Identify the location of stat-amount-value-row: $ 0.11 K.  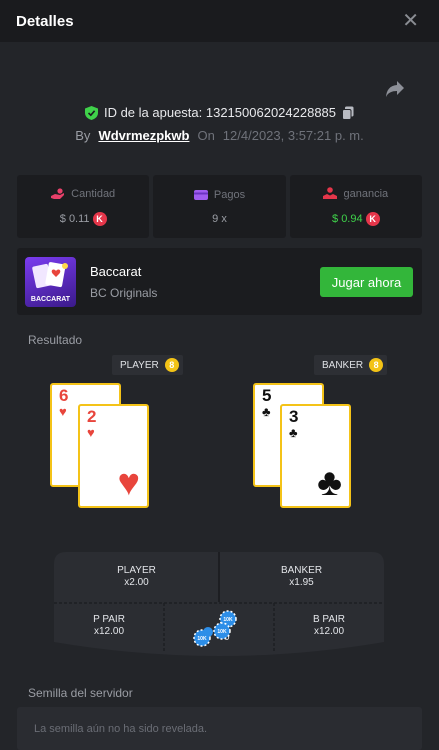
(83, 218).